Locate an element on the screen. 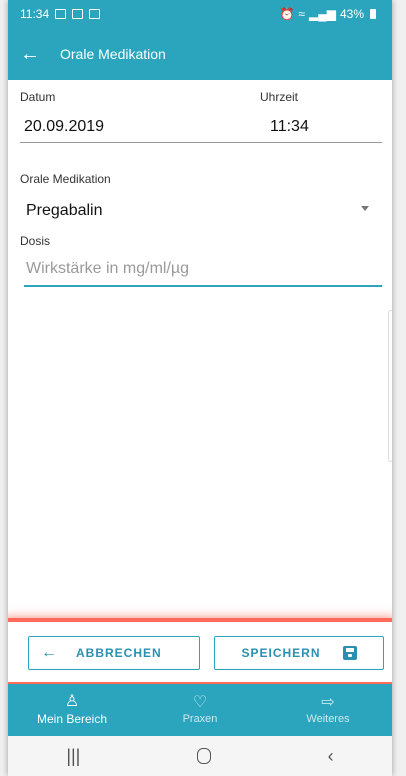  alarm-icon: ⏰ is located at coordinates (287, 14).